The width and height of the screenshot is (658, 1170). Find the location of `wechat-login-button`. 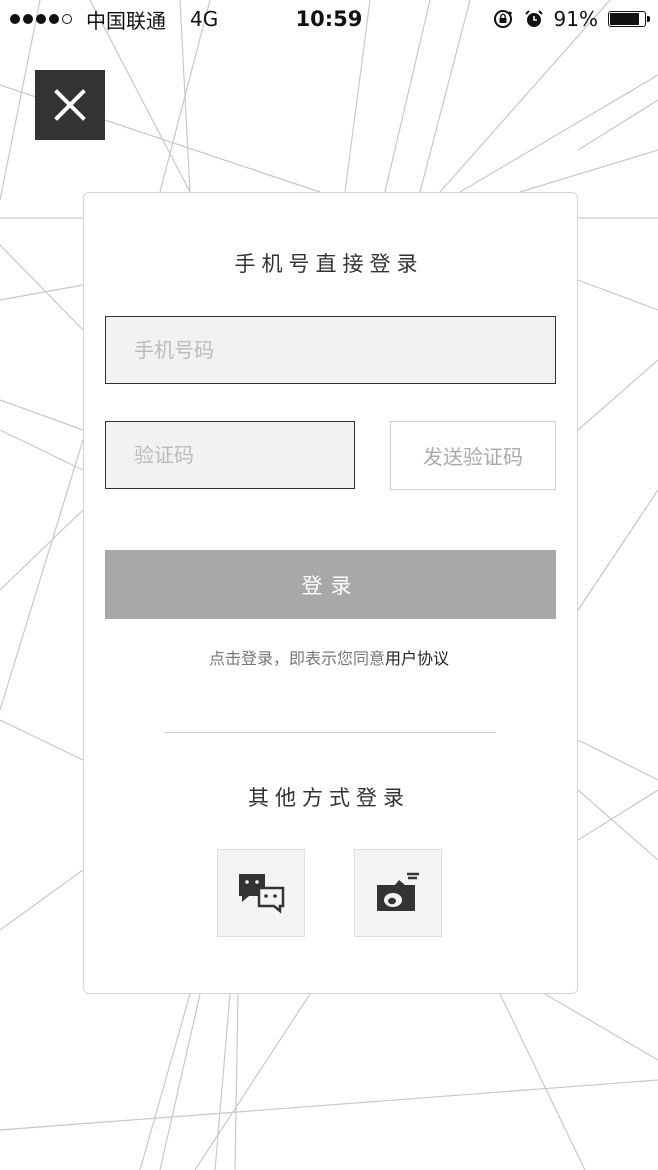

wechat-login-button is located at coordinates (261, 893).